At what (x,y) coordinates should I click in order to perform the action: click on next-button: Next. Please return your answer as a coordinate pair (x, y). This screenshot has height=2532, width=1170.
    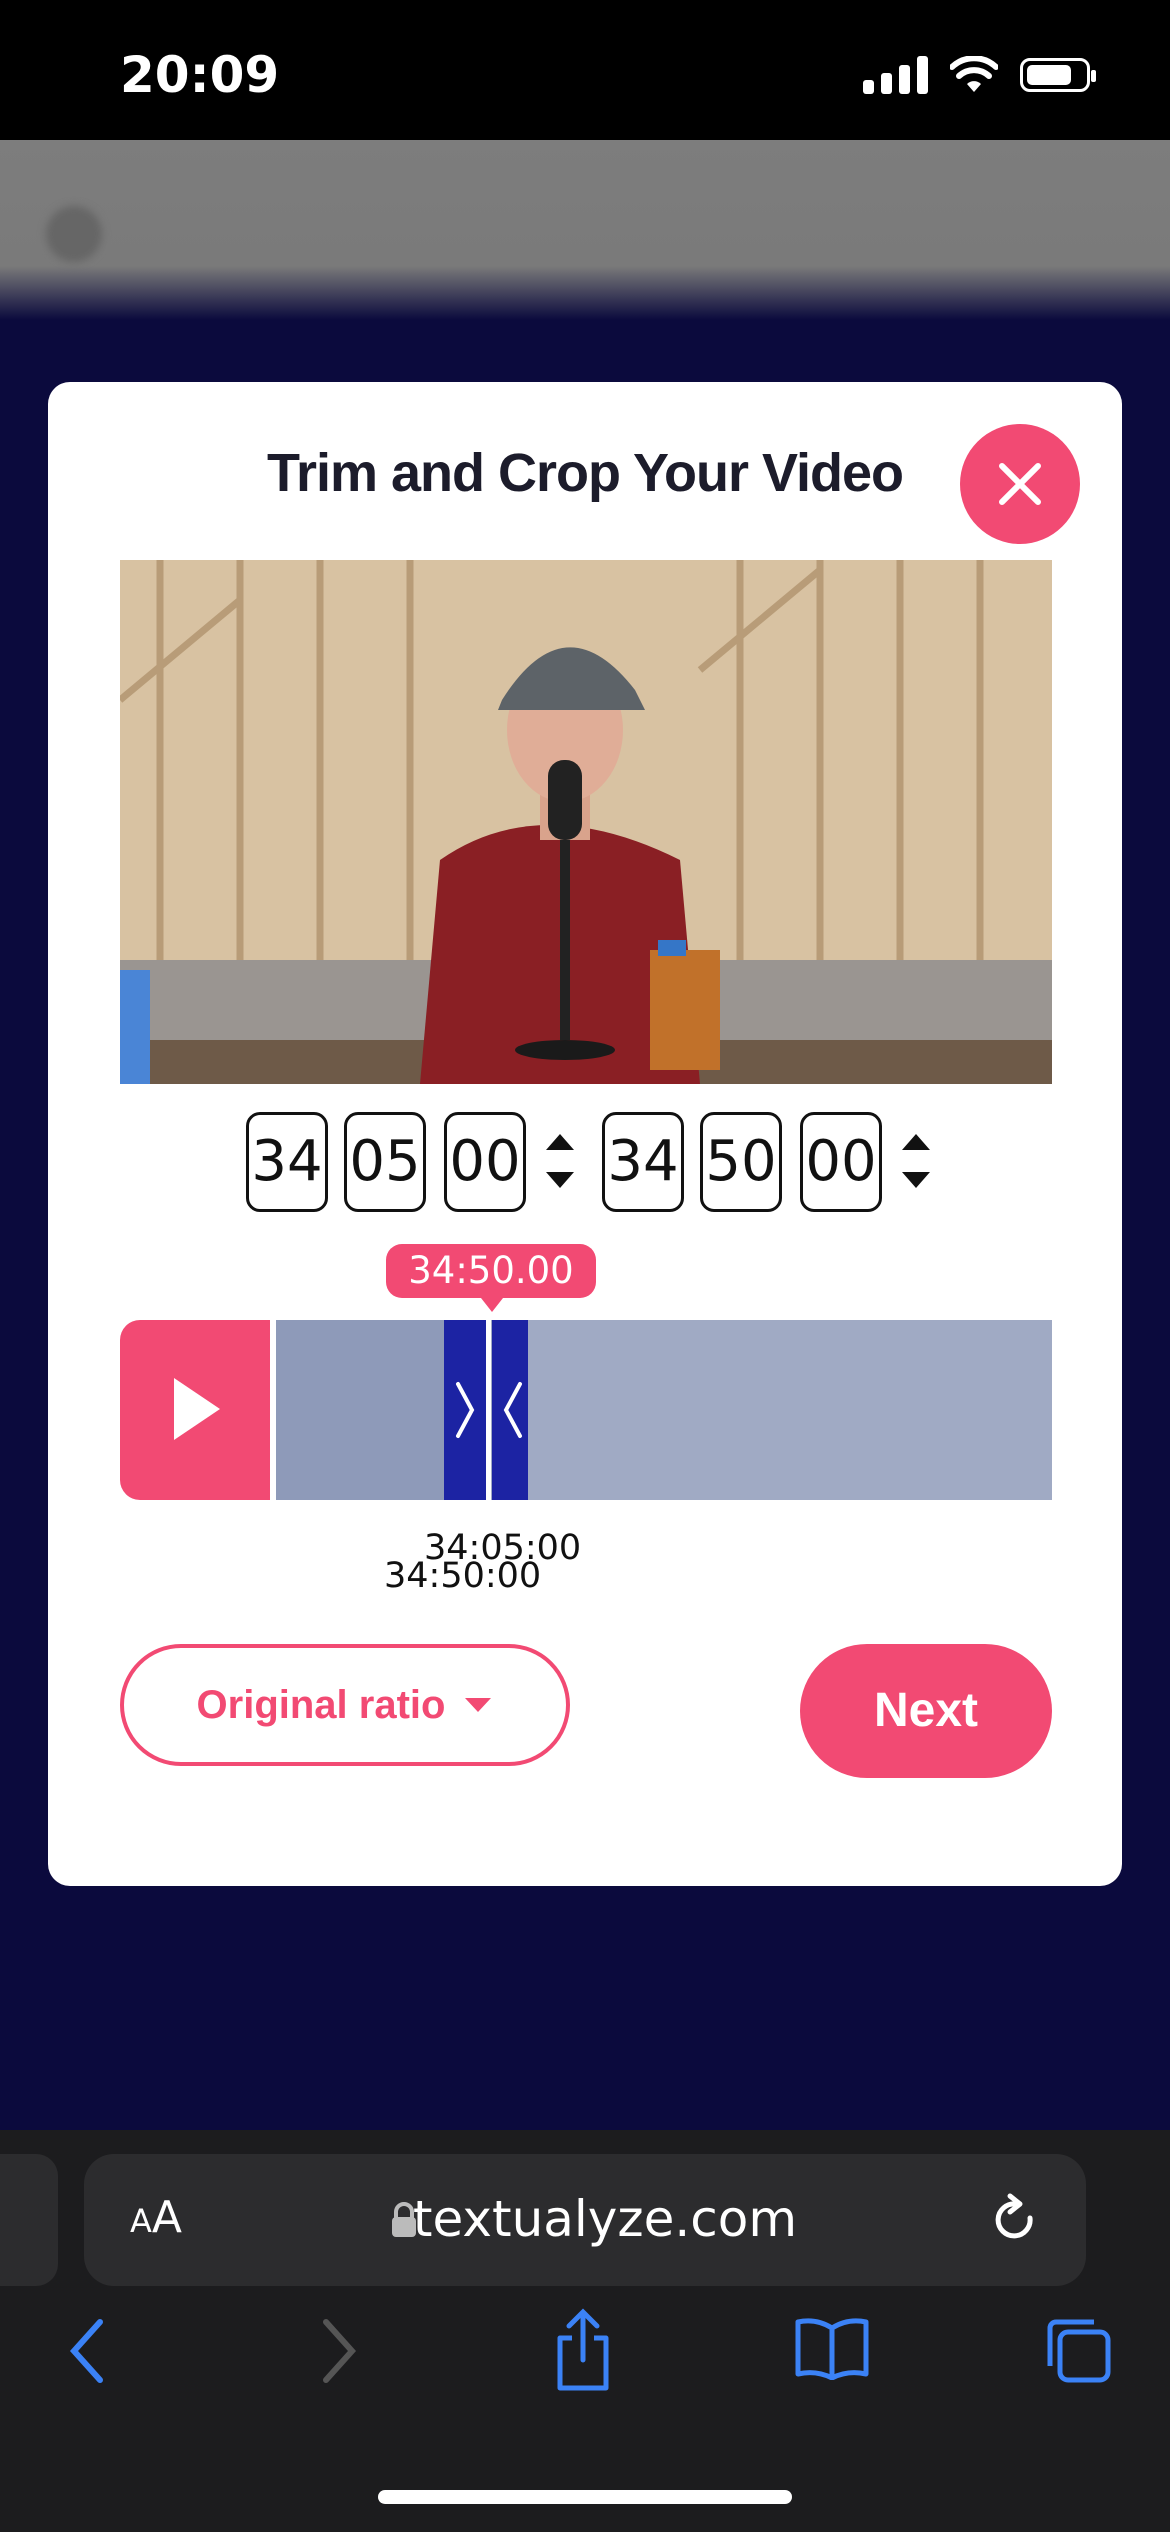
    Looking at the image, I should click on (926, 1711).